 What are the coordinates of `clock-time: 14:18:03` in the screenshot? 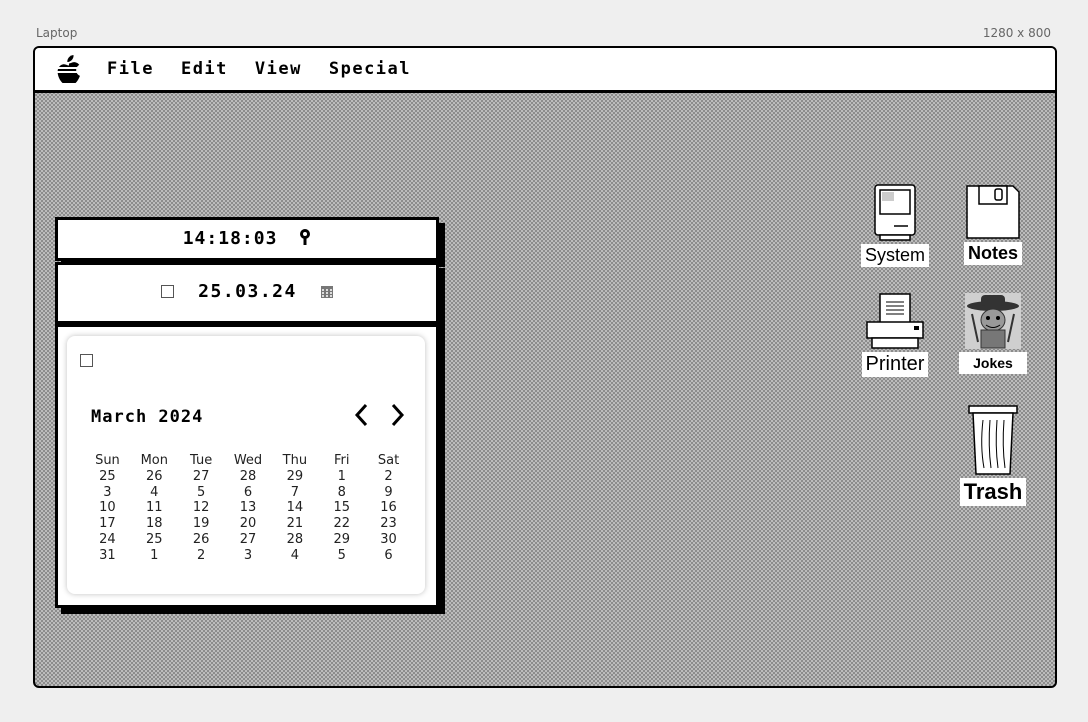 It's located at (230, 238).